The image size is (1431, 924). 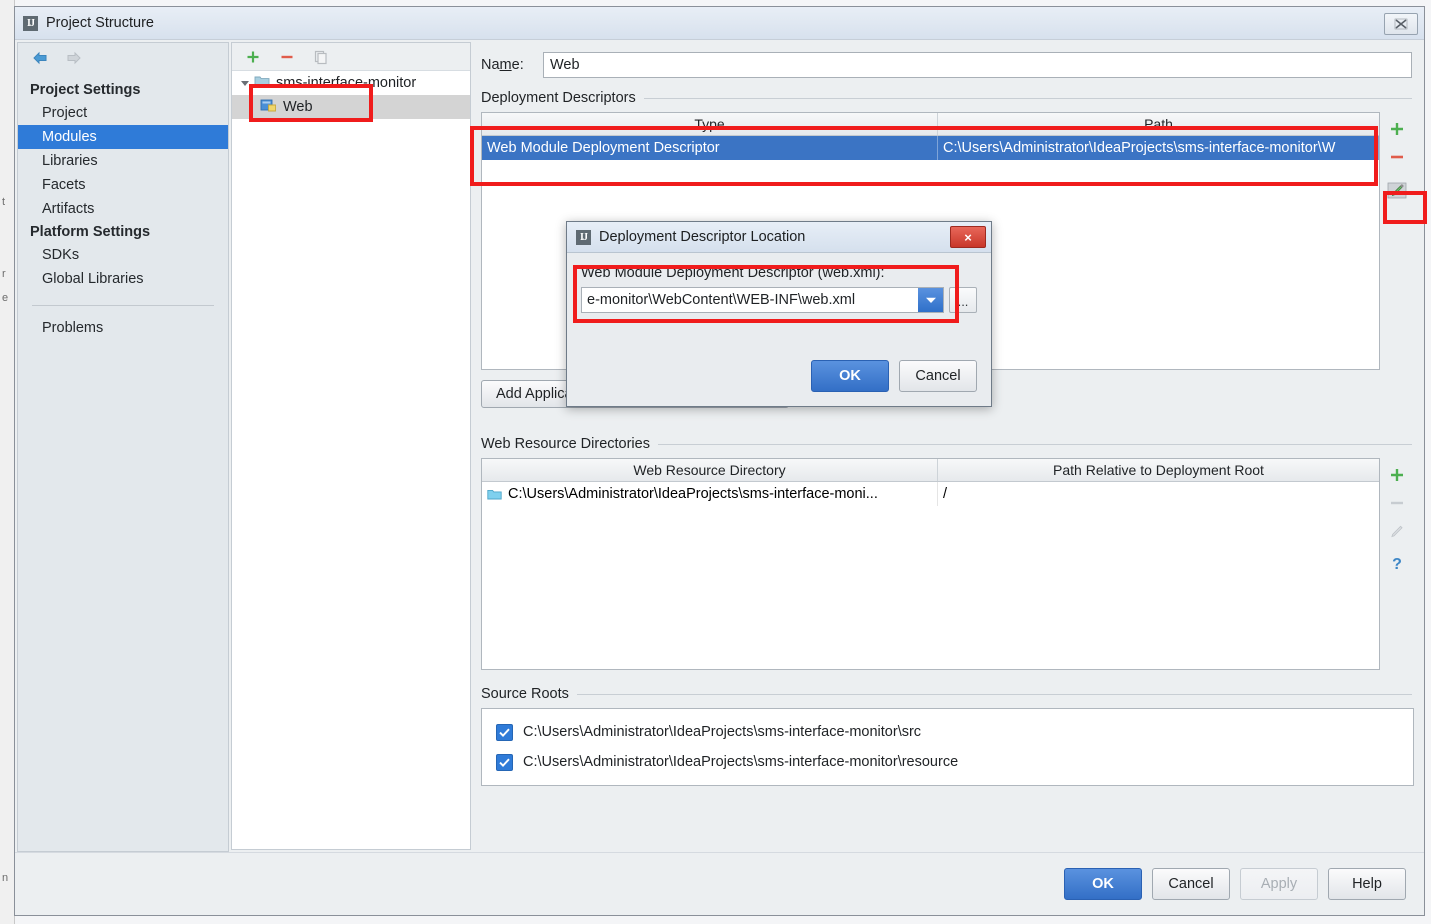 What do you see at coordinates (938, 376) in the screenshot?
I see `dialog-cancel-button: Cancel` at bounding box center [938, 376].